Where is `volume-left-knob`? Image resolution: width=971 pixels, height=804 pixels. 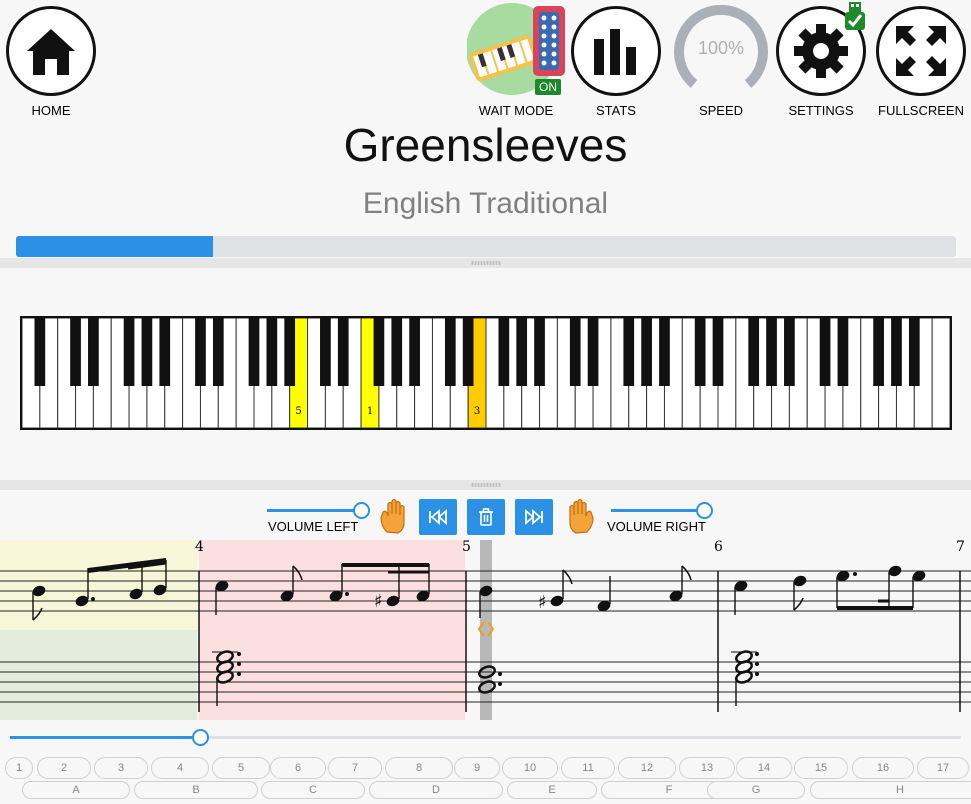 volume-left-knob is located at coordinates (361, 510).